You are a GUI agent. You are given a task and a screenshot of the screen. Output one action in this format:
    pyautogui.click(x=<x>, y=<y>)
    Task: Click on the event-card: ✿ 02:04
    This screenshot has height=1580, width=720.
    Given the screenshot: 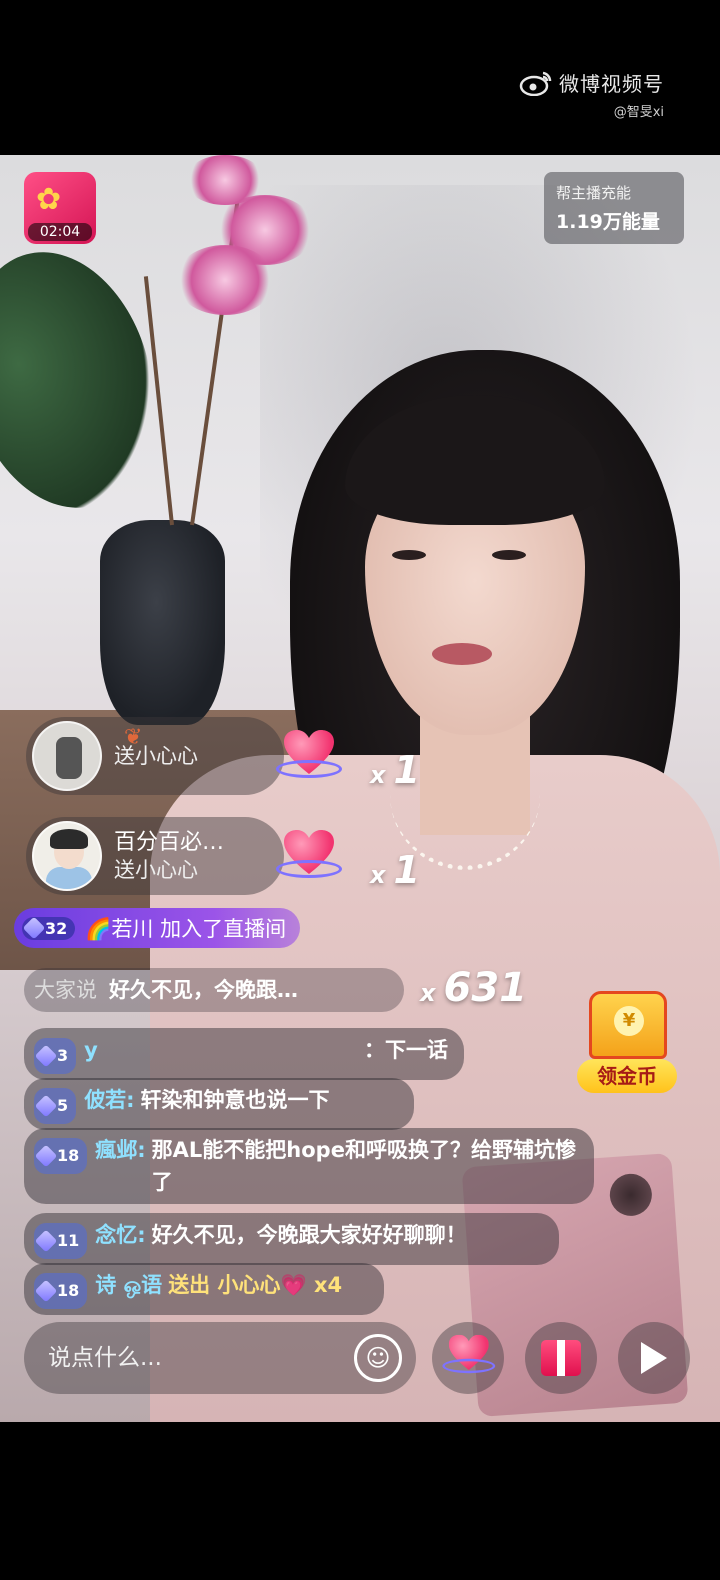 What is the action you would take?
    pyautogui.click(x=60, y=208)
    